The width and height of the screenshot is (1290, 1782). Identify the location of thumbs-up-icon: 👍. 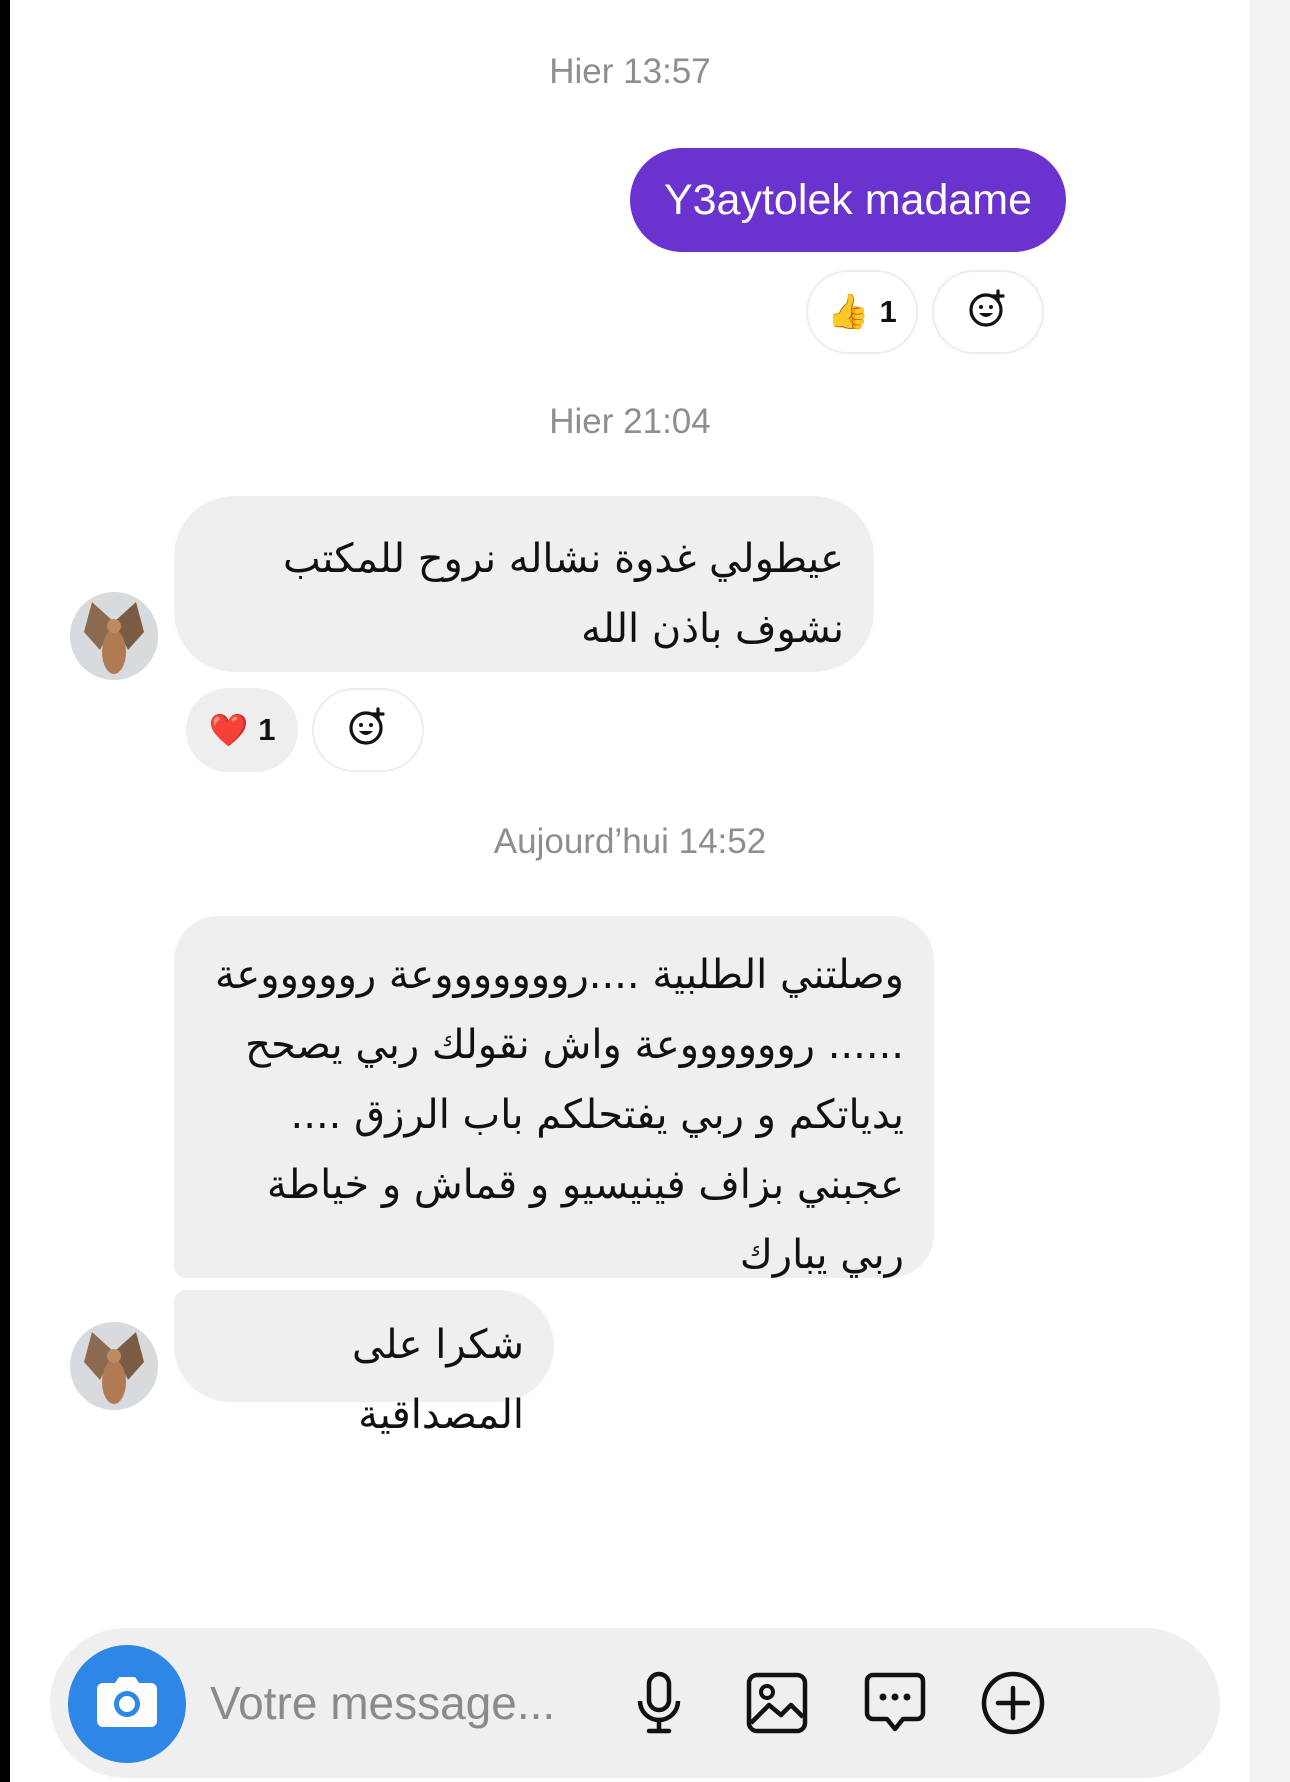
(848, 312).